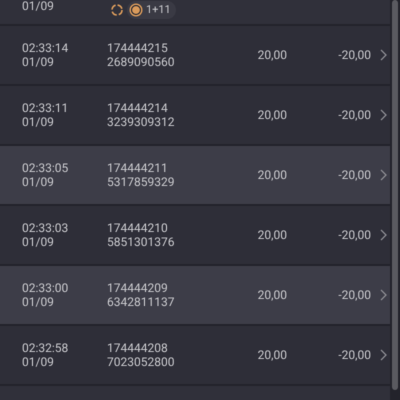  I want to click on badge: 1+11, so click(151, 10).